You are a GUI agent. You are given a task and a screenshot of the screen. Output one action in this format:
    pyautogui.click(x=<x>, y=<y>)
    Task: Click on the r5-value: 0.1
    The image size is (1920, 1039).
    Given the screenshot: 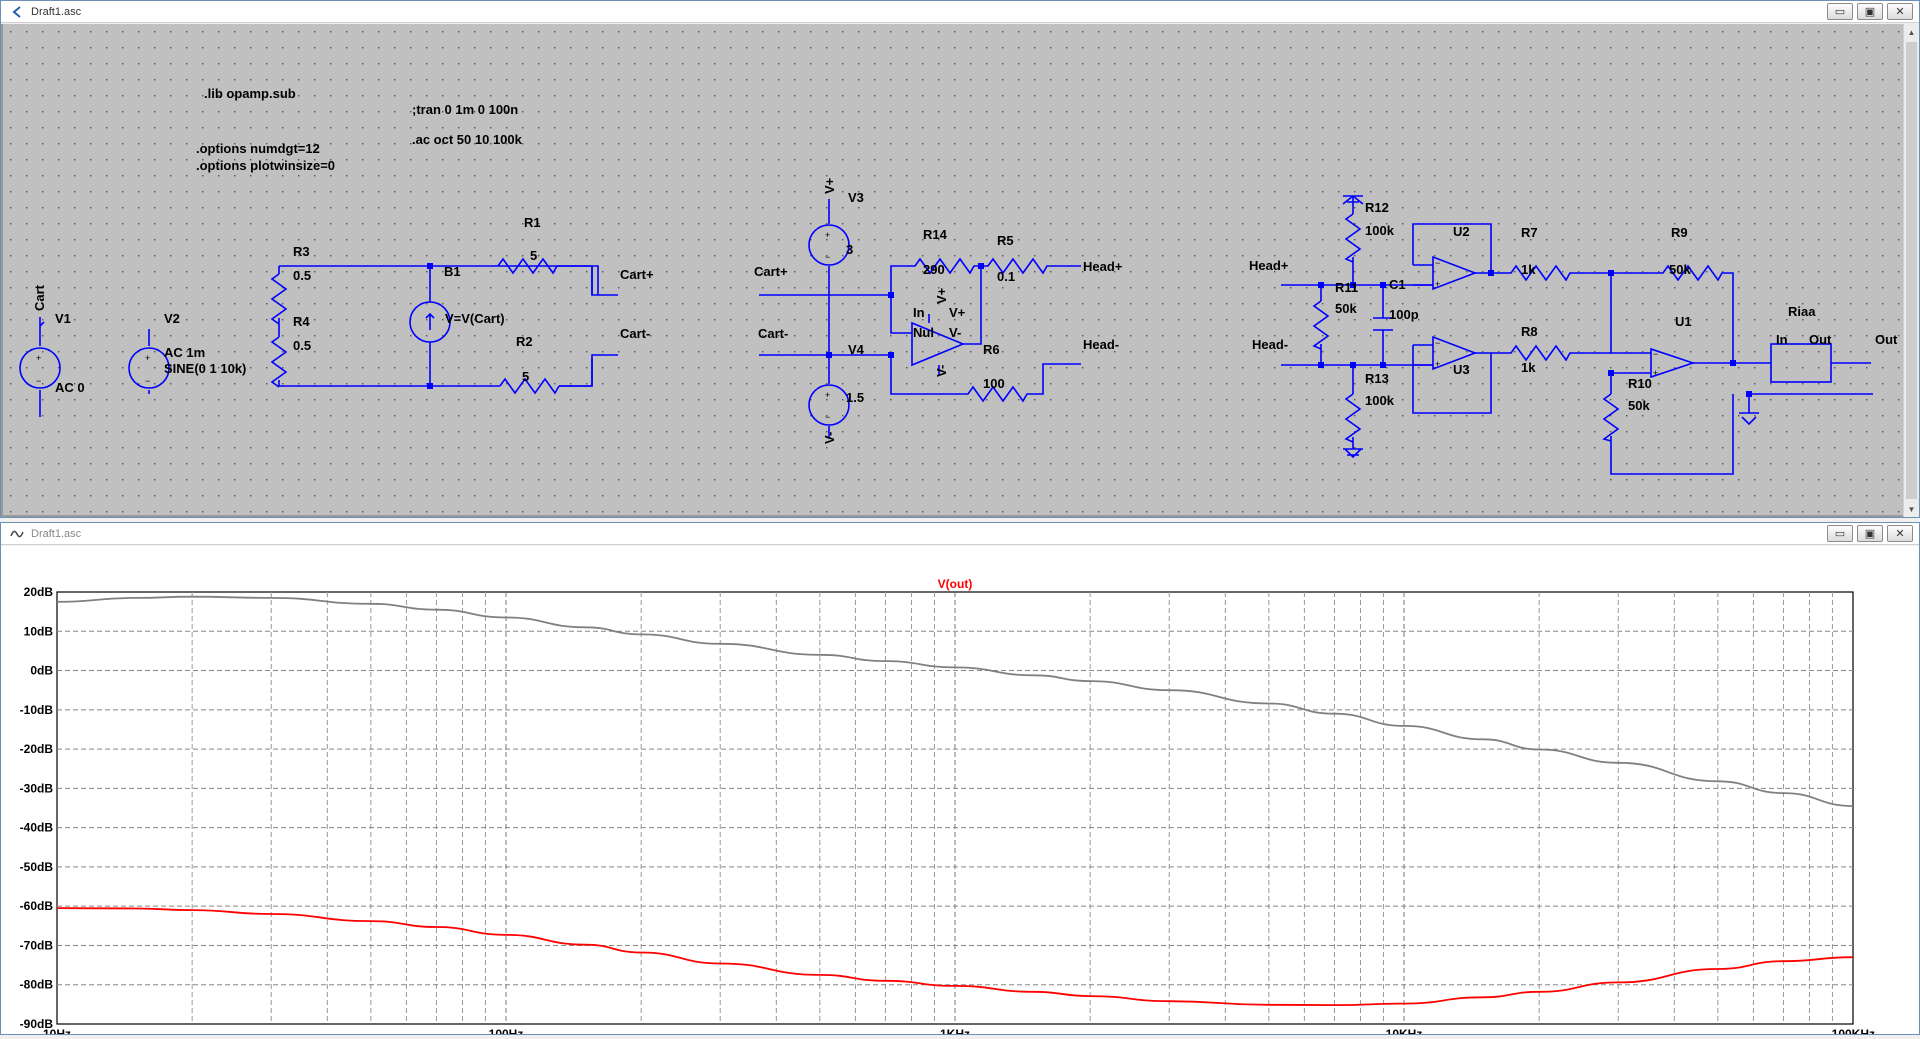 What is the action you would take?
    pyautogui.click(x=1006, y=276)
    